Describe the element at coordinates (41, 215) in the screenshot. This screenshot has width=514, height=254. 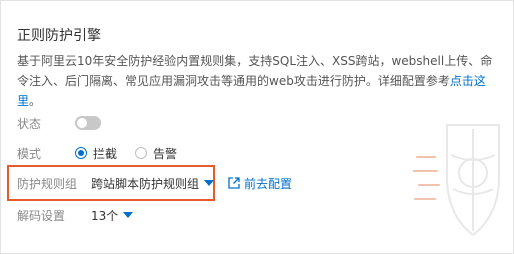
I see `decode-label: 解码设置` at that location.